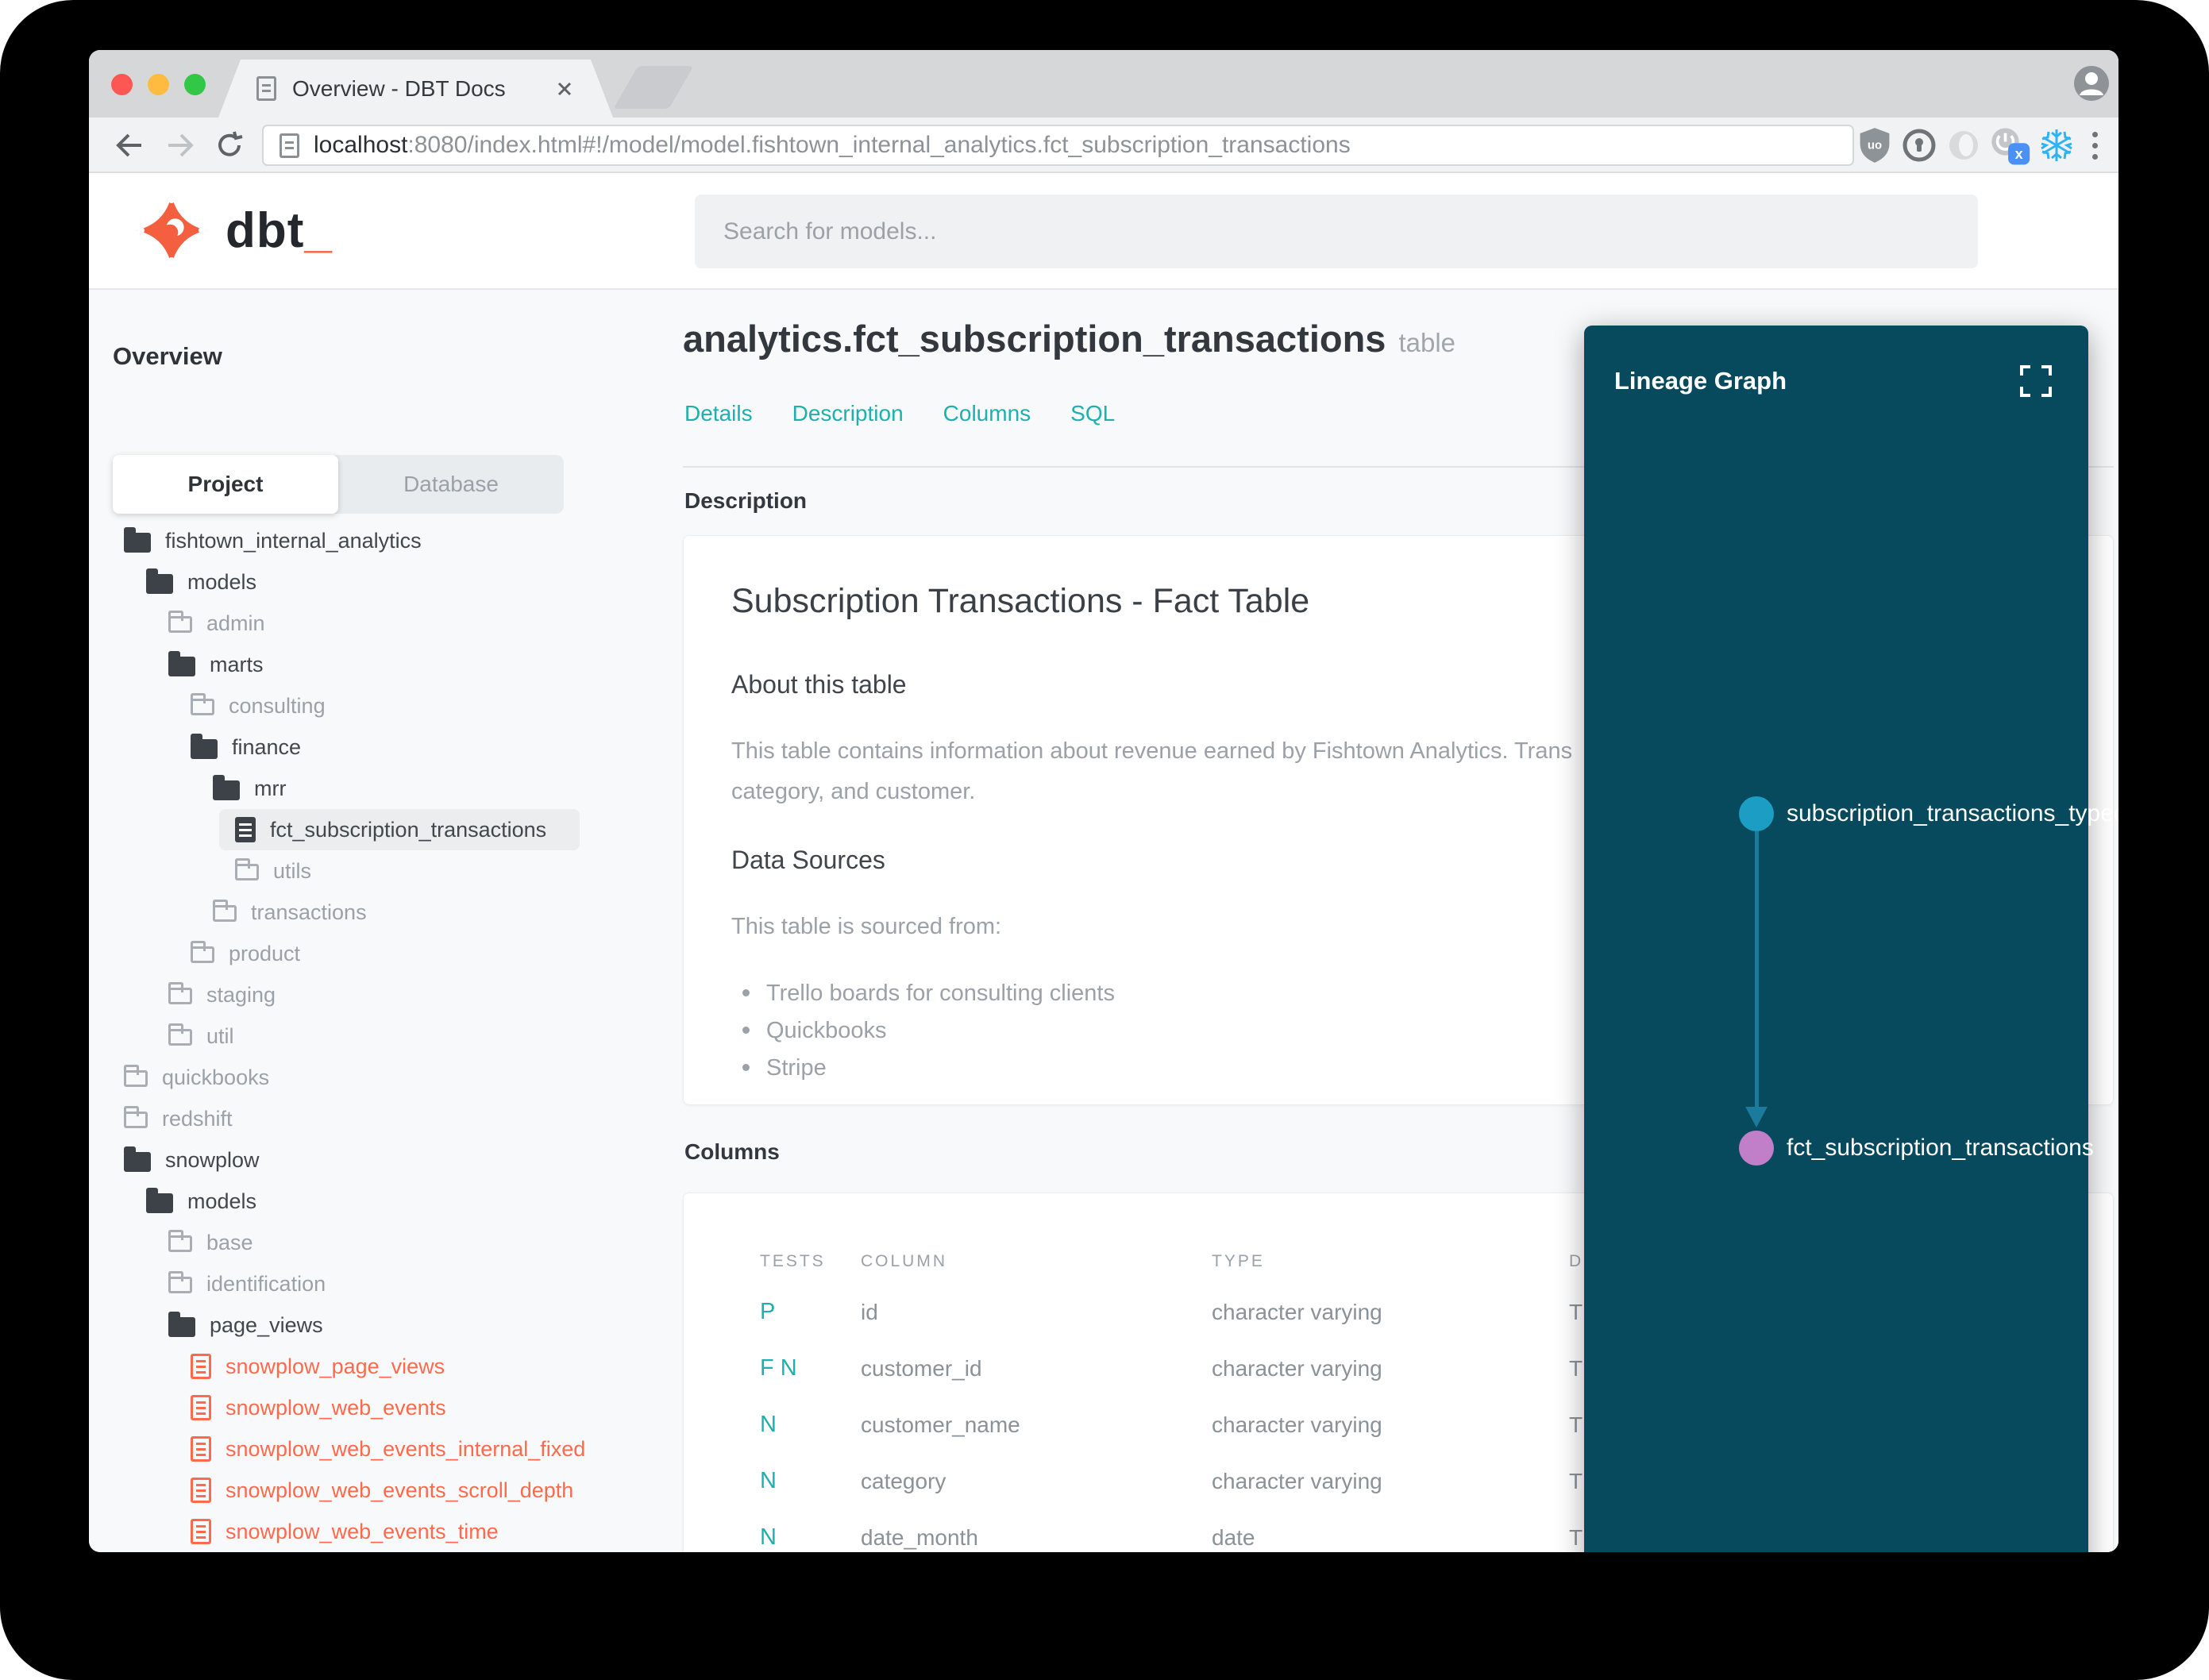  What do you see at coordinates (346, 1490) in the screenshot?
I see `tree-item-snowplow-web-events-scroll-depth: snowplow_web_events_scroll_depth` at bounding box center [346, 1490].